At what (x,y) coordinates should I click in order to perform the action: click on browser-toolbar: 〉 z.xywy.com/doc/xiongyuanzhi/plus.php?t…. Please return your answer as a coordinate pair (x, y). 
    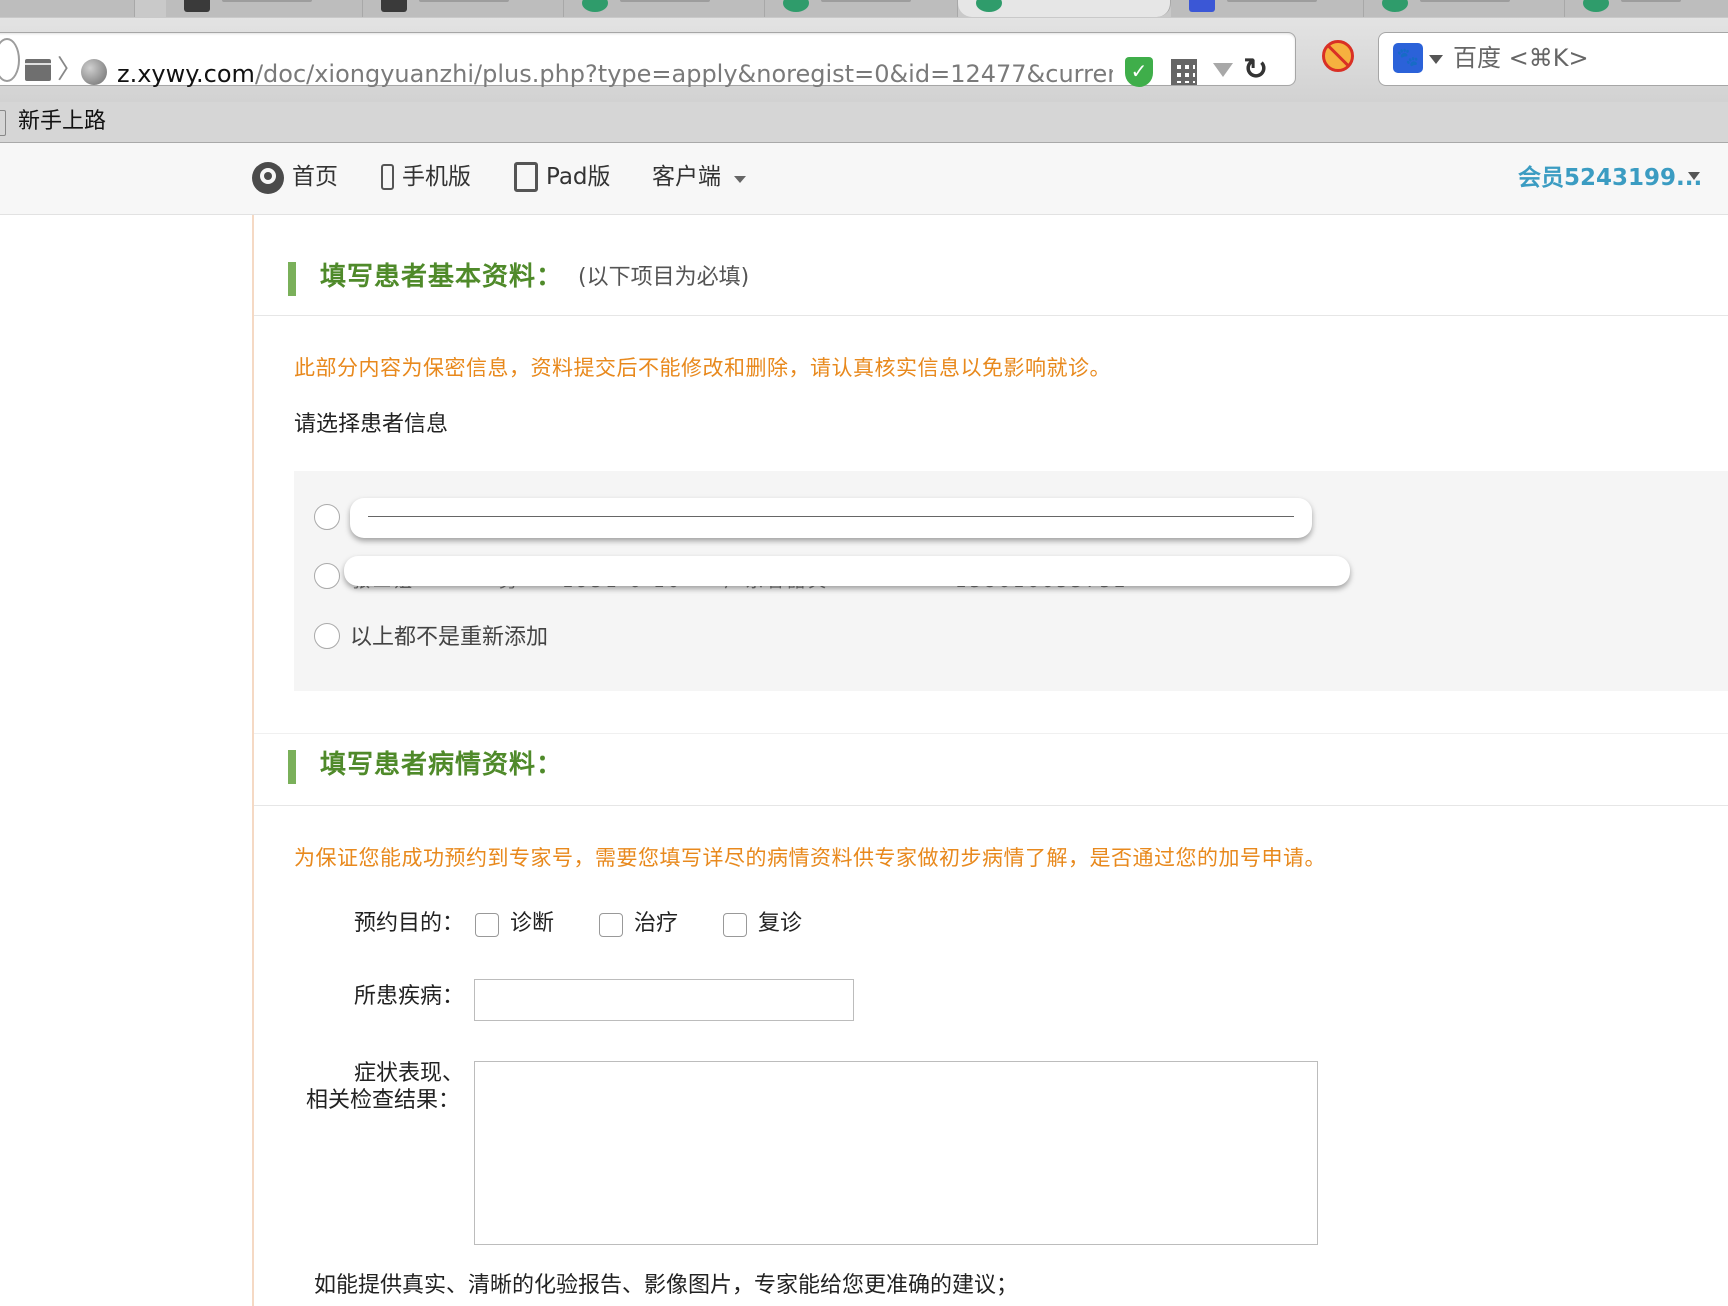
    Looking at the image, I should click on (864, 60).